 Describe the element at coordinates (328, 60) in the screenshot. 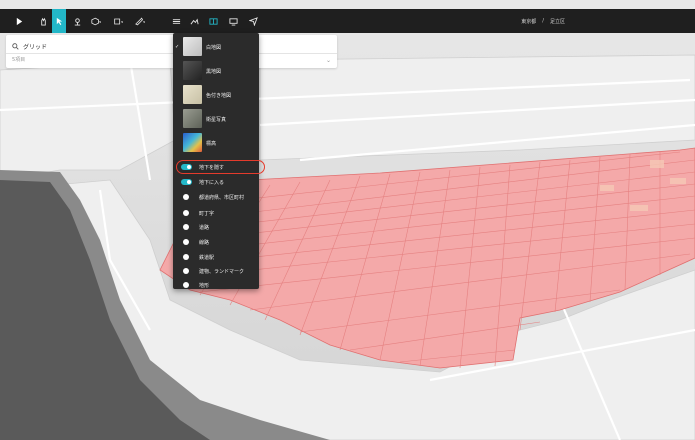

I see `chevron-down-icon: ⌄` at that location.